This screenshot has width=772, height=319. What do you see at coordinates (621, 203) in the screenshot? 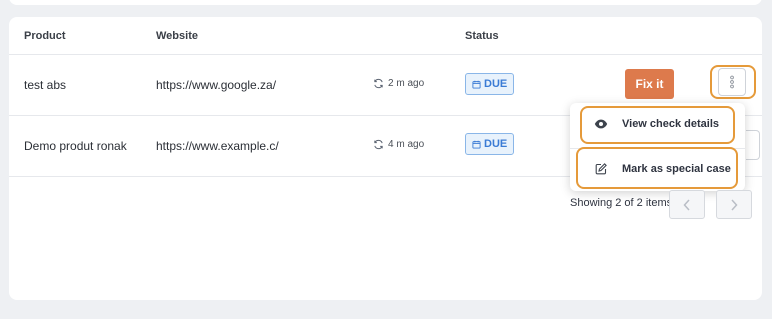
I see `pagination-summary: Showing 2 of 2 items` at bounding box center [621, 203].